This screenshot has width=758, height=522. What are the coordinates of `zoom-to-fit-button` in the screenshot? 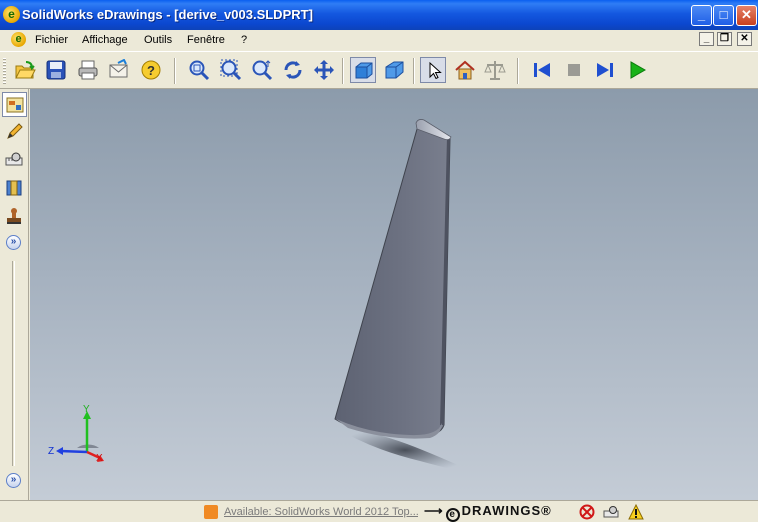 It's located at (199, 70).